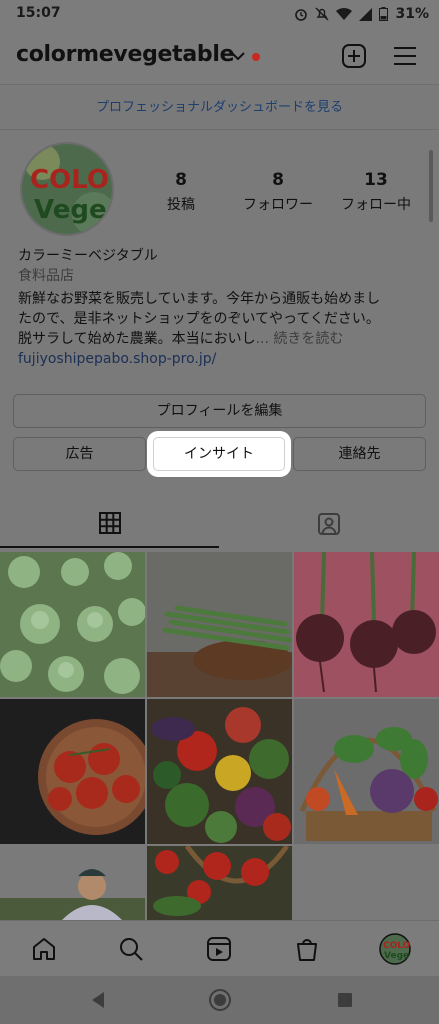 The image size is (439, 1024). I want to click on grid-post-beets, so click(366, 624).